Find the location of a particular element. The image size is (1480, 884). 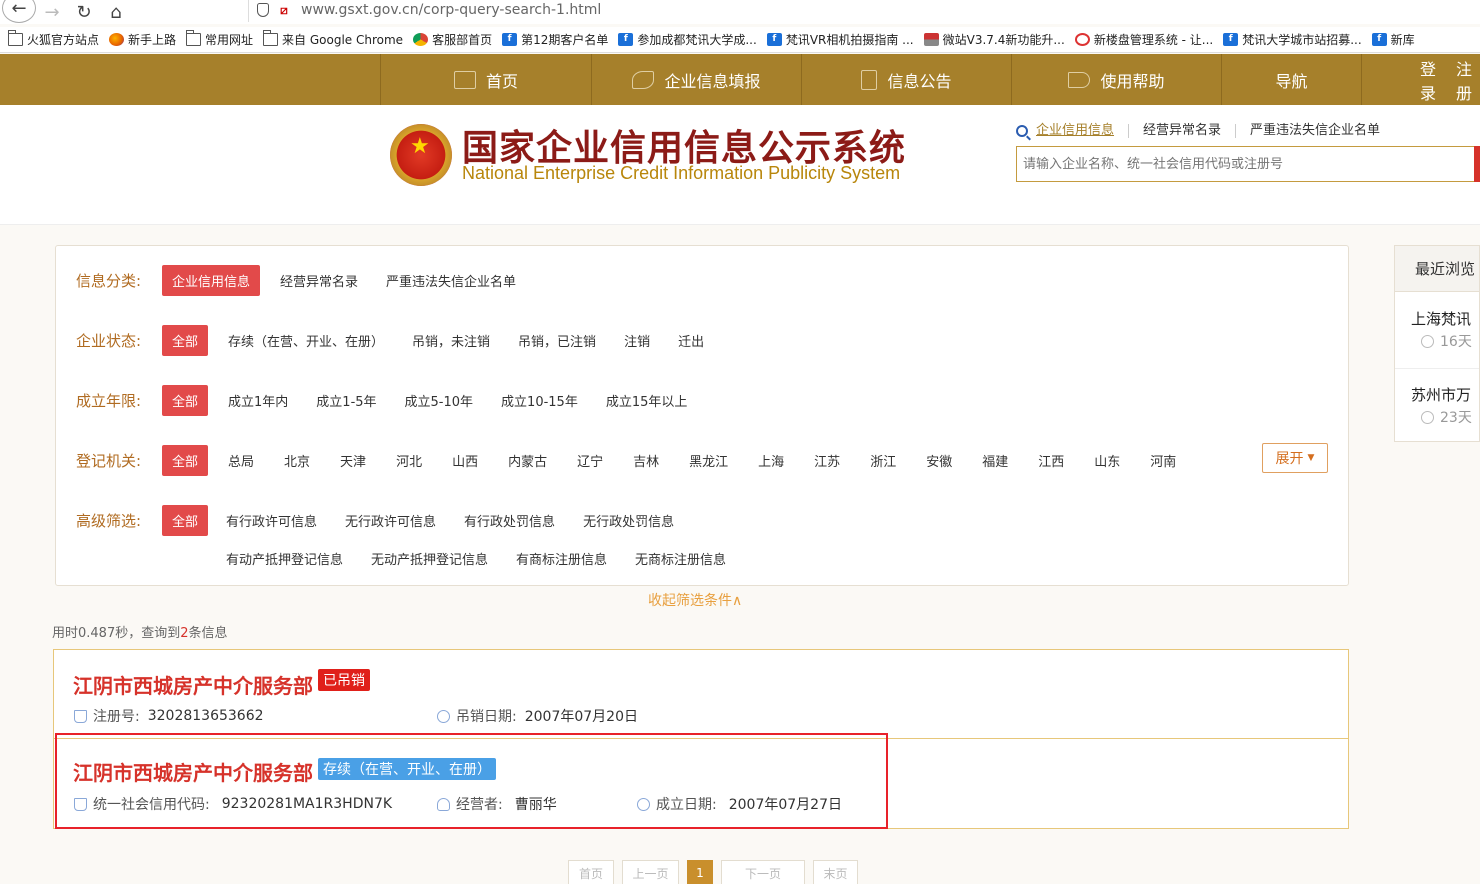

national-emblem-icon is located at coordinates (421, 155).